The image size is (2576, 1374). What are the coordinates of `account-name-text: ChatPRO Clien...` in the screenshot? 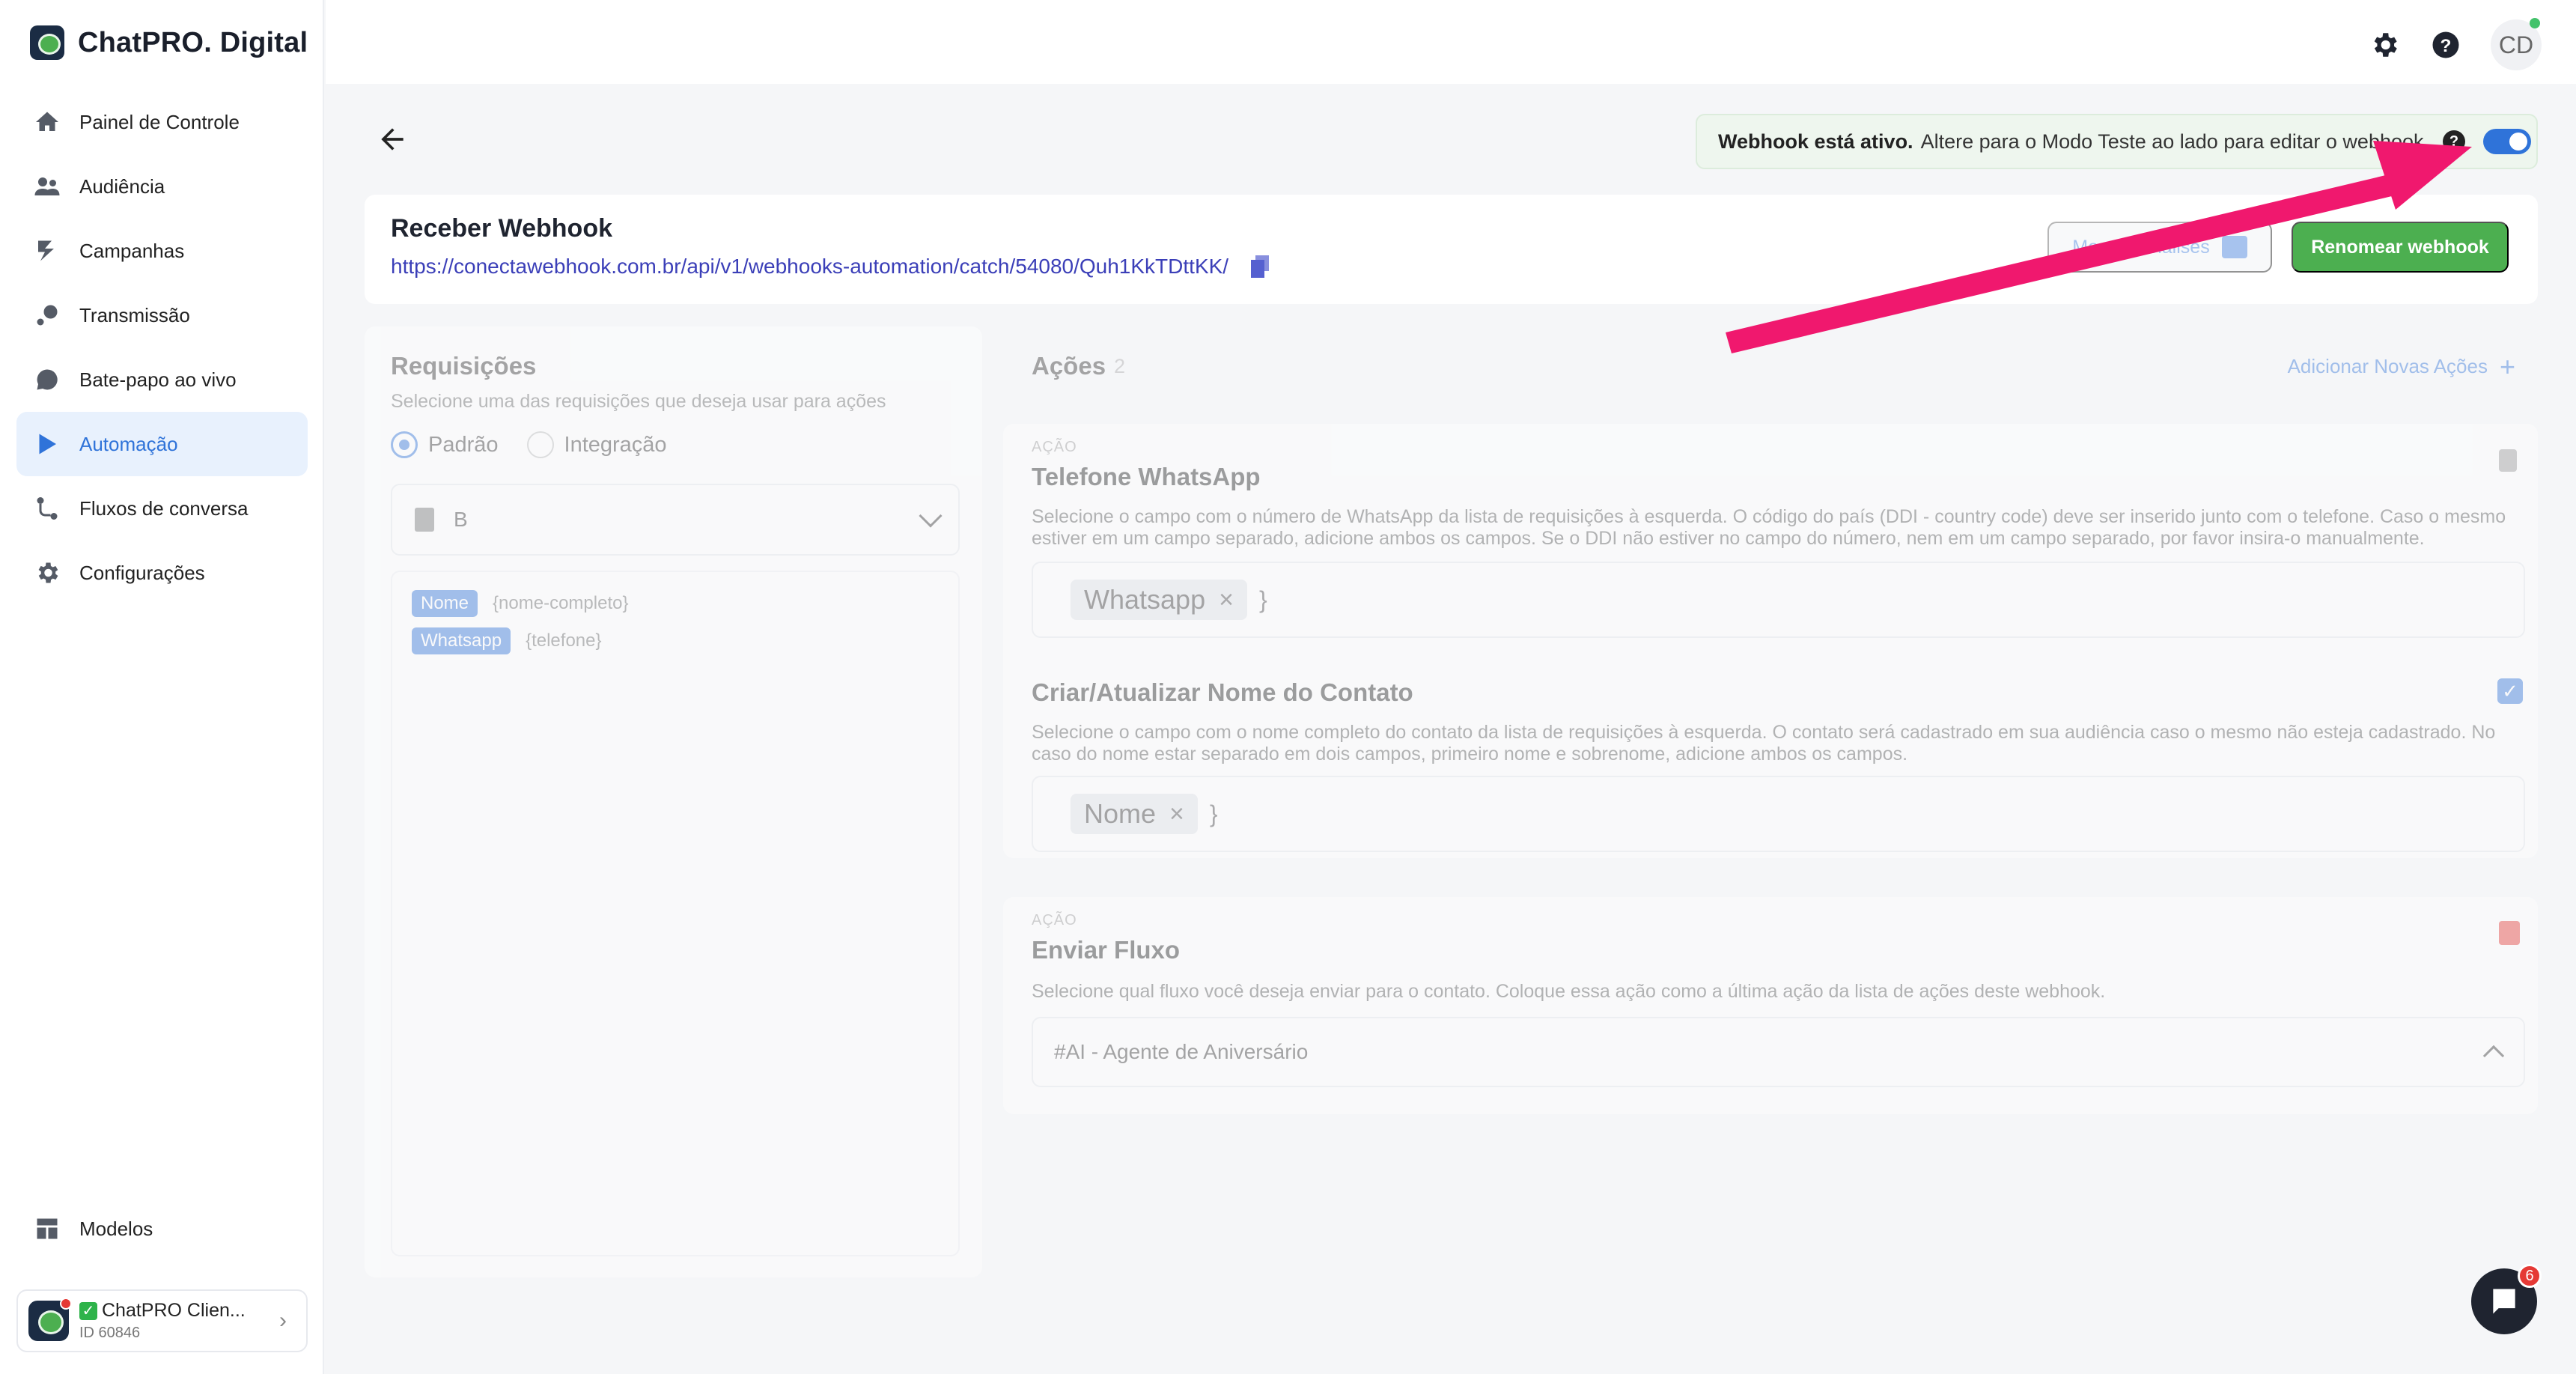 It's located at (174, 1310).